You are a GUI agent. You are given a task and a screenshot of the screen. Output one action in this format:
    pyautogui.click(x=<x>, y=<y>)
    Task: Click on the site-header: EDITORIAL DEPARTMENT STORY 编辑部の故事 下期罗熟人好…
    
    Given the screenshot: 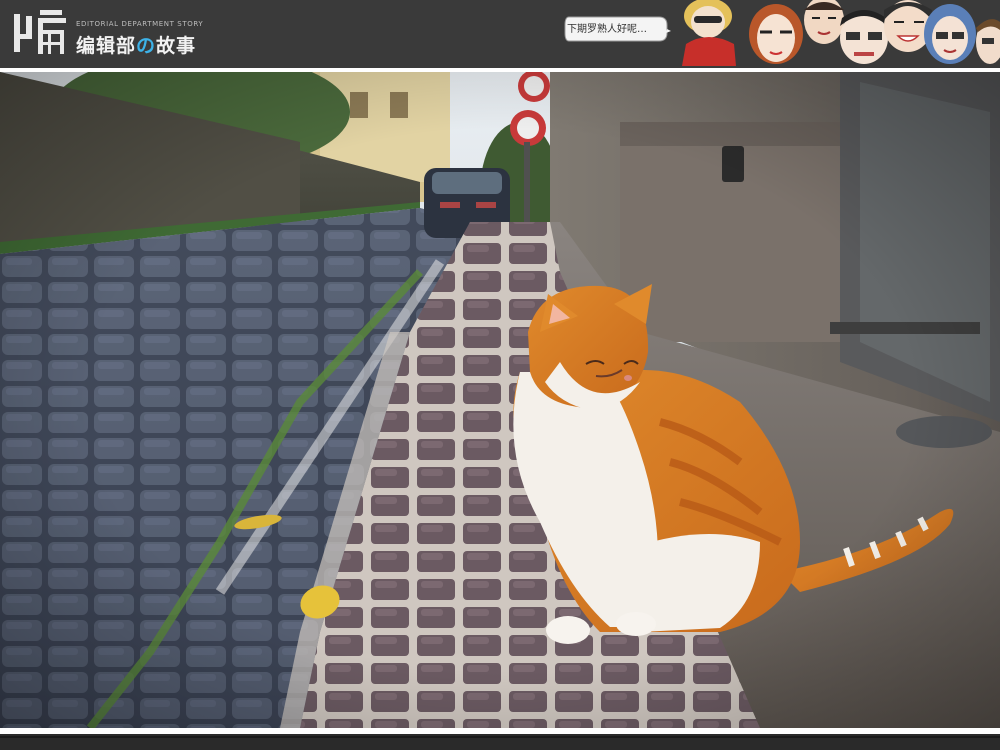 What is the action you would take?
    pyautogui.click(x=500, y=34)
    